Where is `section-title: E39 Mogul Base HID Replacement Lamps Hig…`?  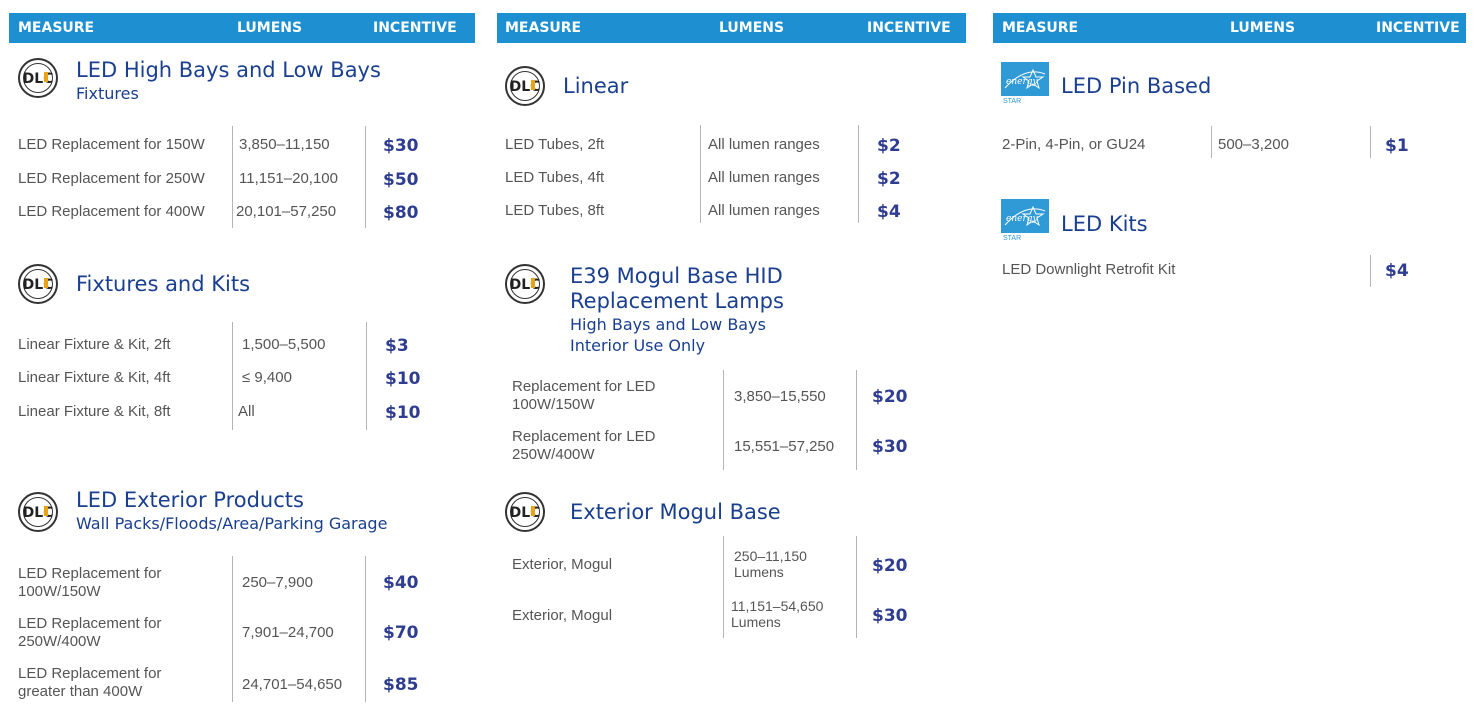 section-title: E39 Mogul Base HID Replacement Lamps Hig… is located at coordinates (677, 310).